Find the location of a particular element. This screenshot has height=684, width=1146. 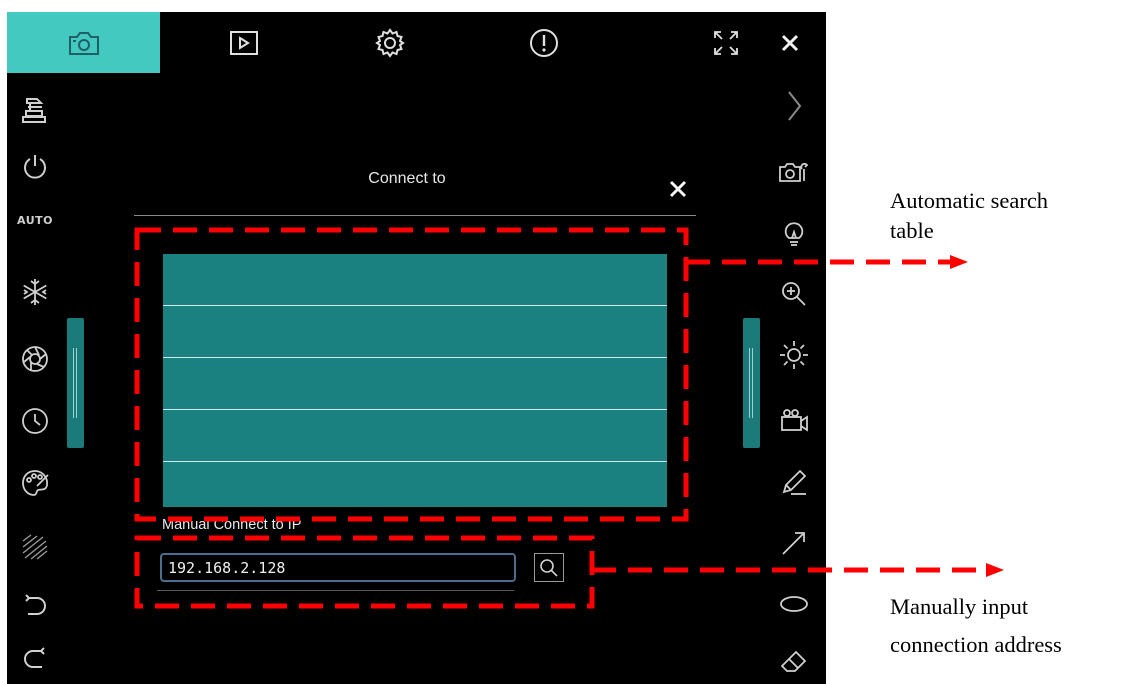

redo-icon is located at coordinates (34, 657).